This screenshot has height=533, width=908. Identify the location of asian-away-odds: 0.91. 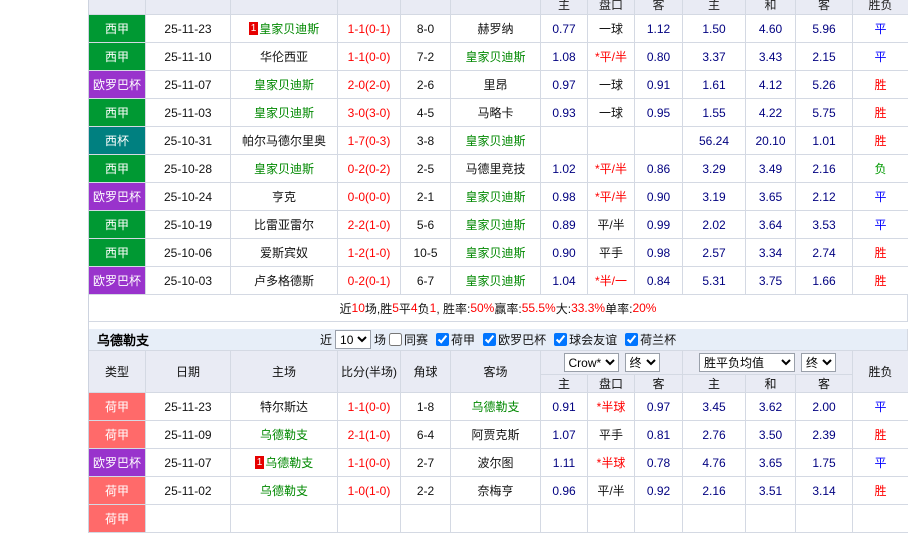
(659, 85).